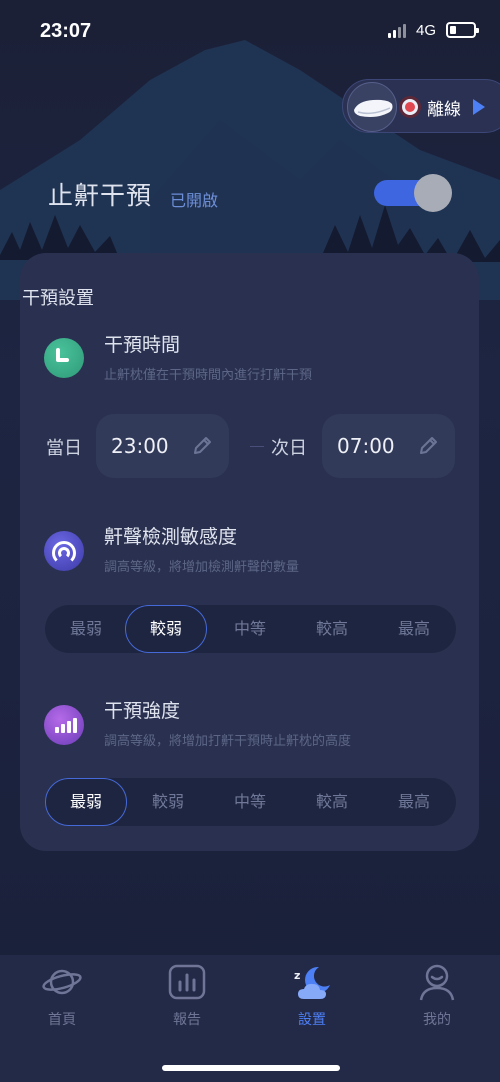 Image resolution: width=500 pixels, height=1082 pixels. I want to click on tab-profile: 我的, so click(437, 998).